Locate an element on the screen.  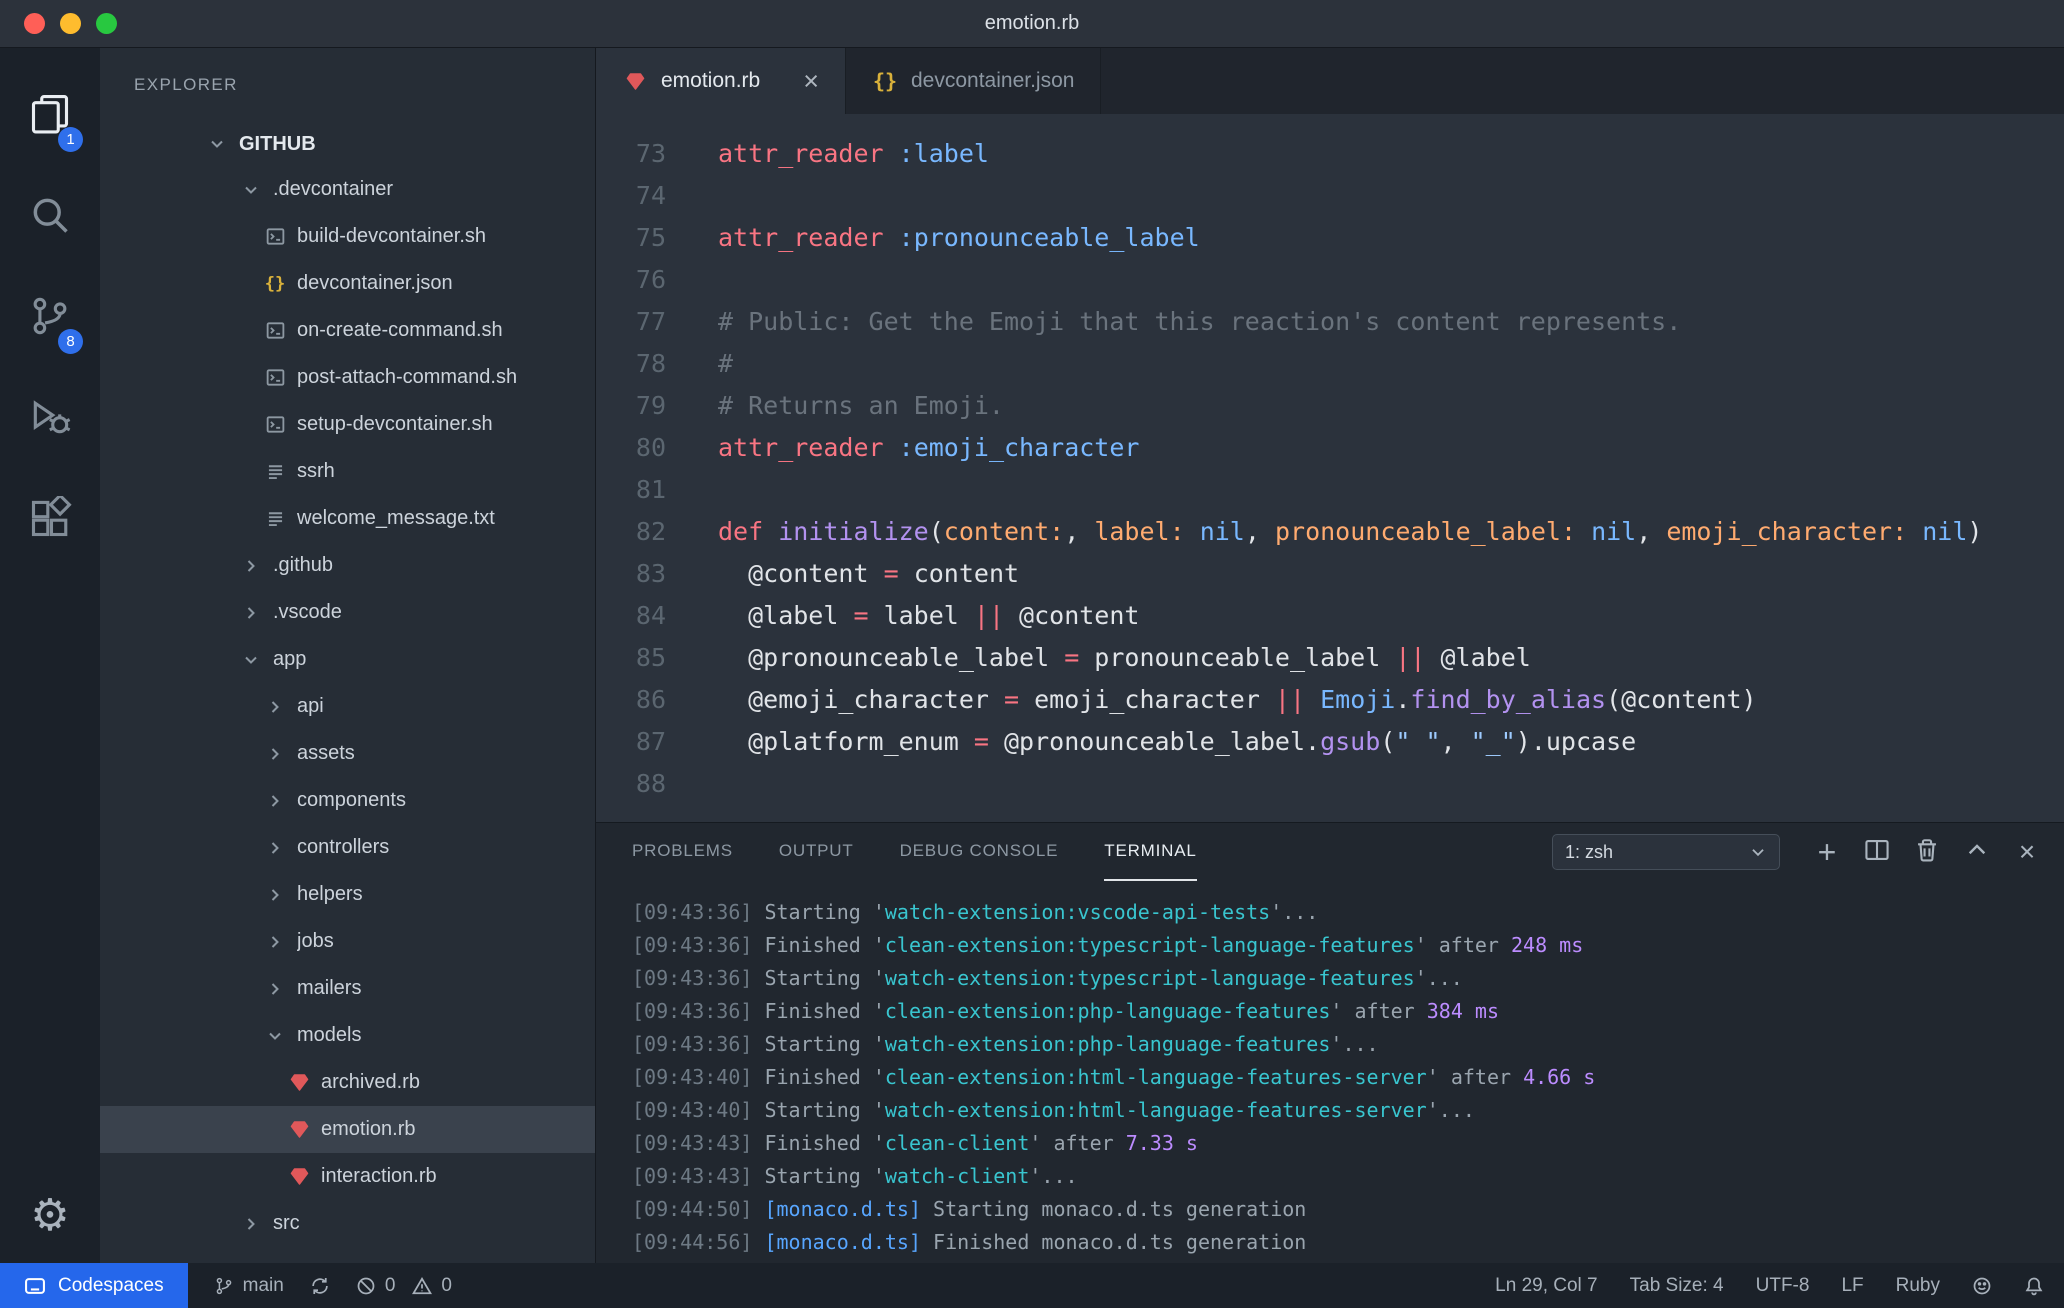
status-item-ruby: Ruby is located at coordinates (1918, 1286).